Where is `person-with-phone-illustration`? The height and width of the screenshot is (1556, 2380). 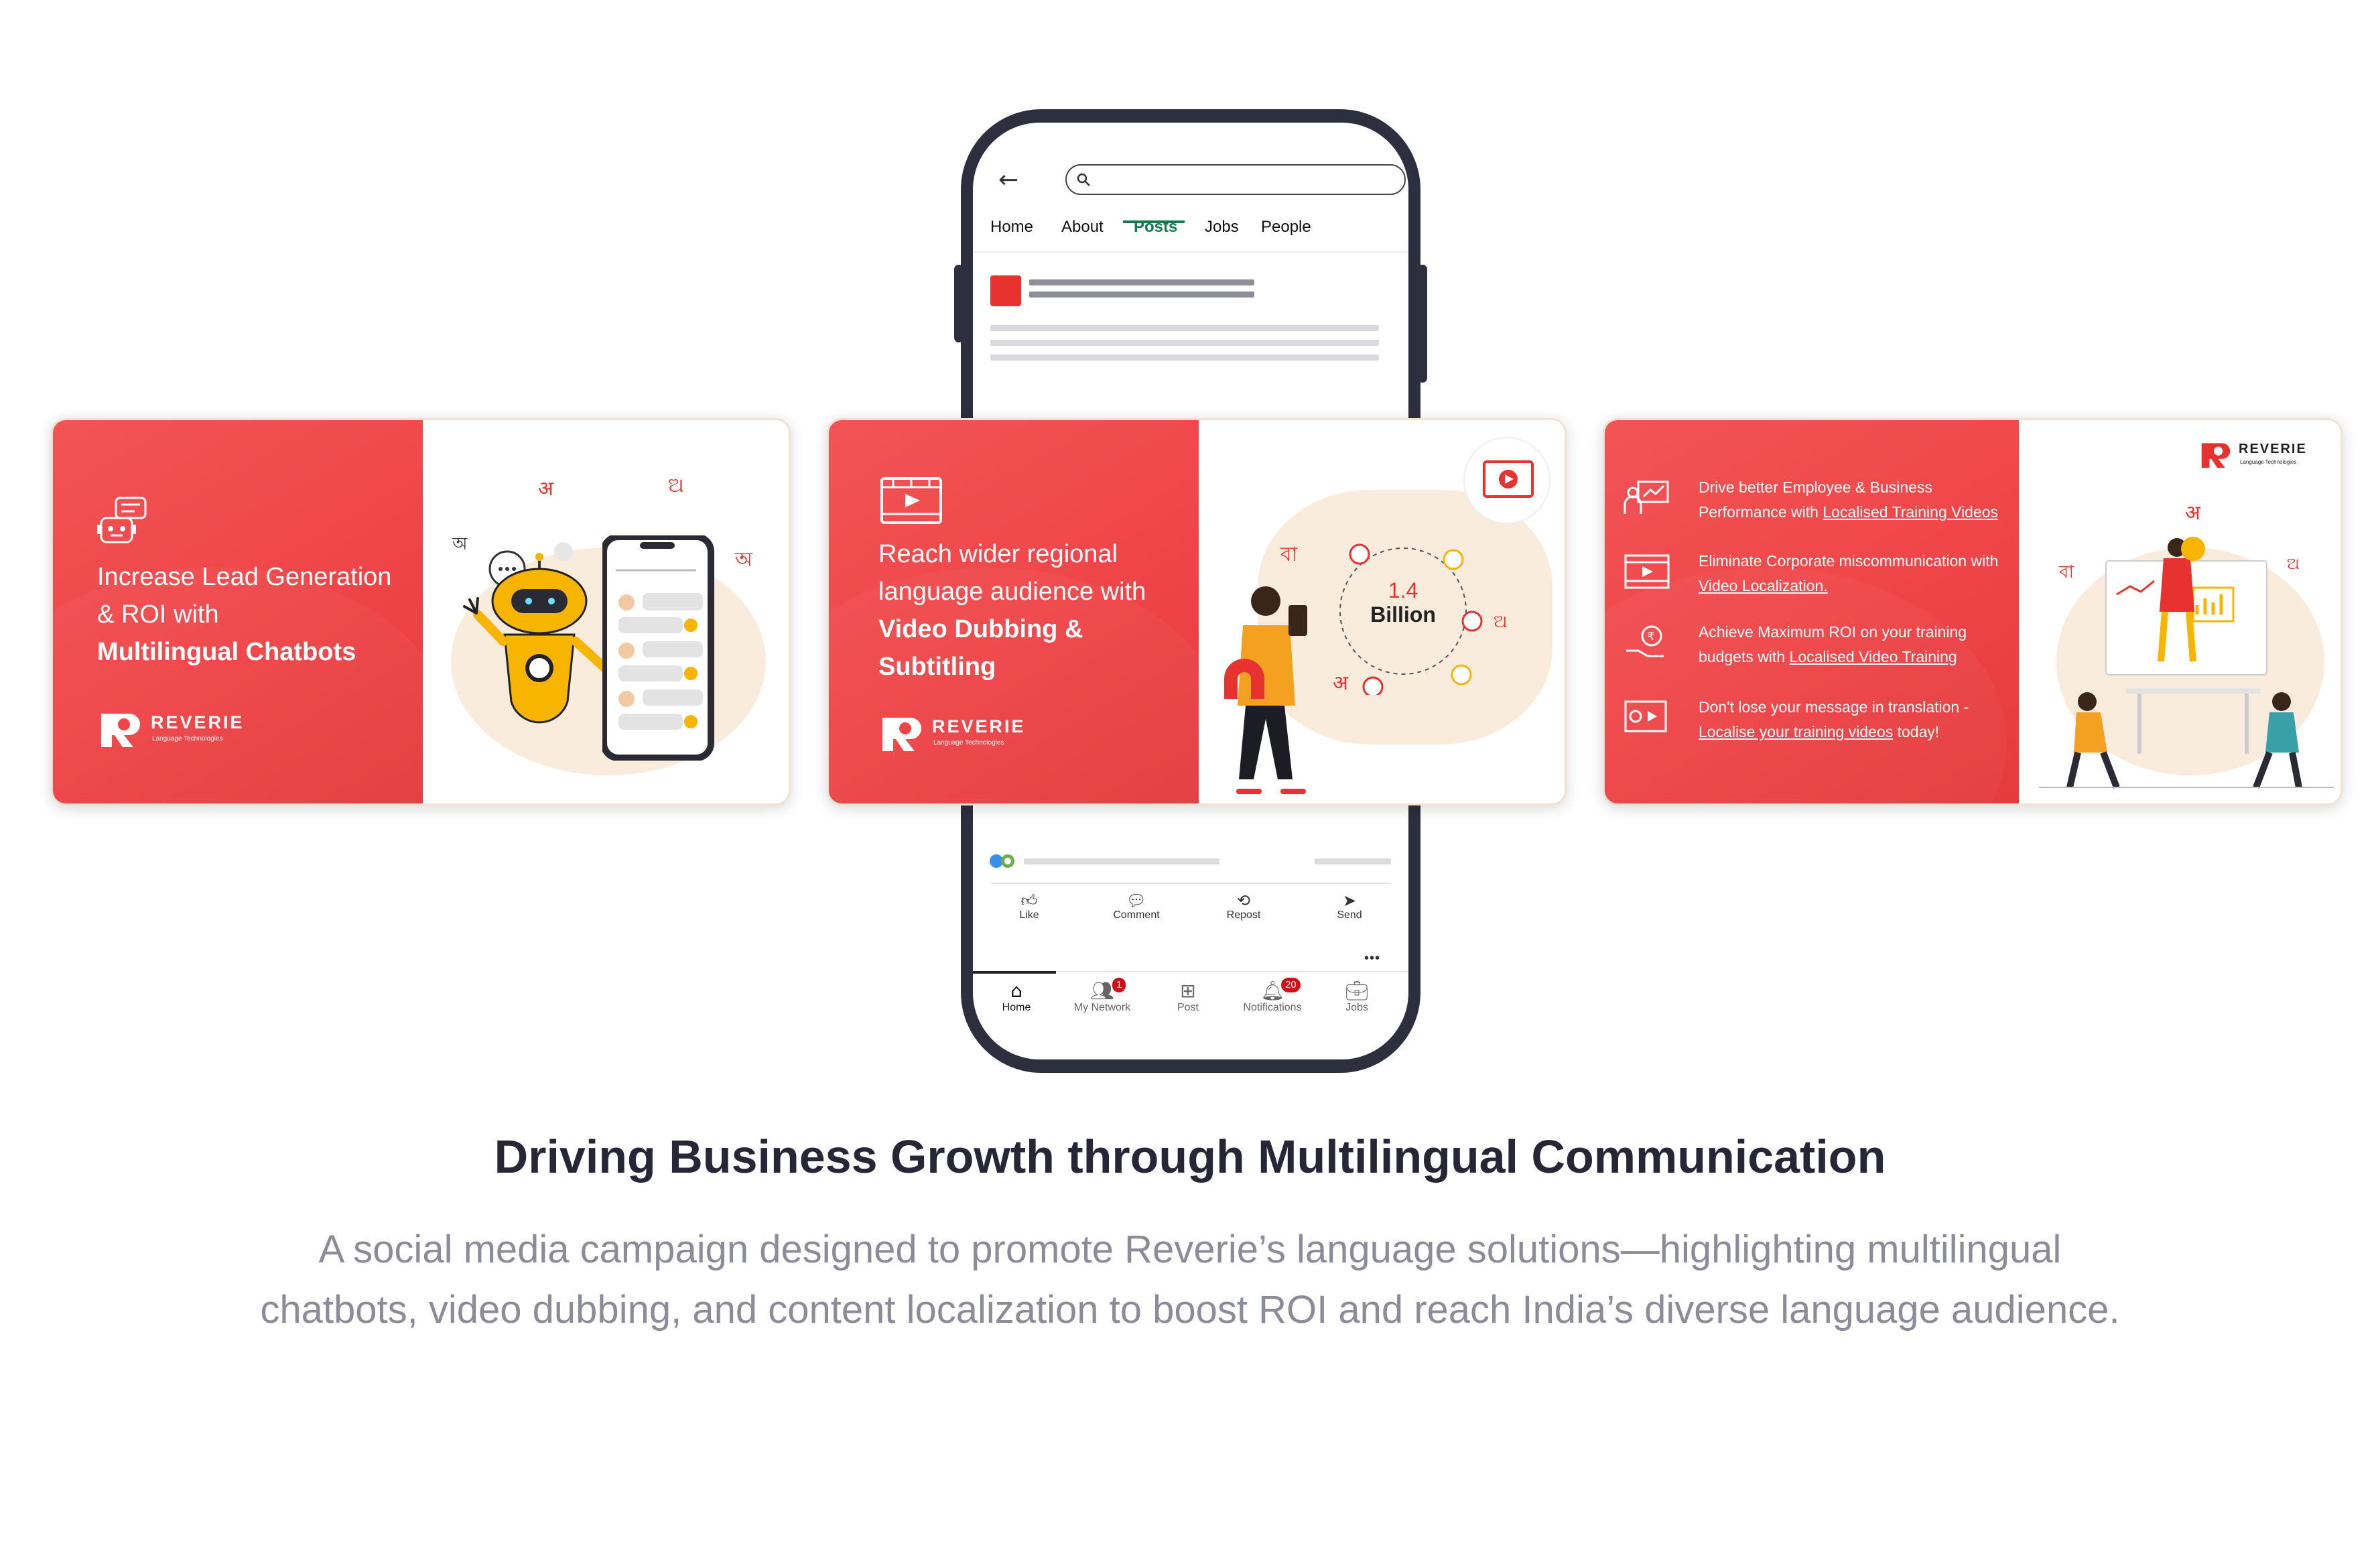 person-with-phone-illustration is located at coordinates (1265, 690).